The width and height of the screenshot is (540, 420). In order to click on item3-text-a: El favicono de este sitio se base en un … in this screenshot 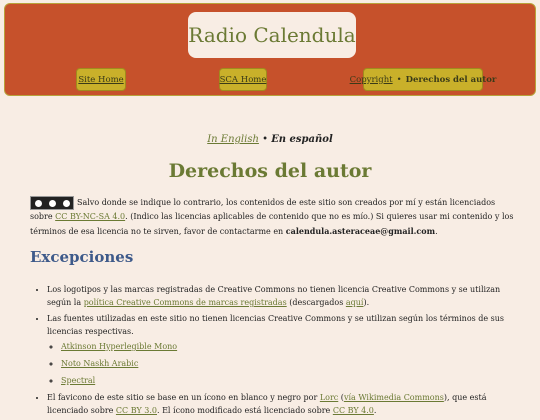, I will do `click(183, 397)`.